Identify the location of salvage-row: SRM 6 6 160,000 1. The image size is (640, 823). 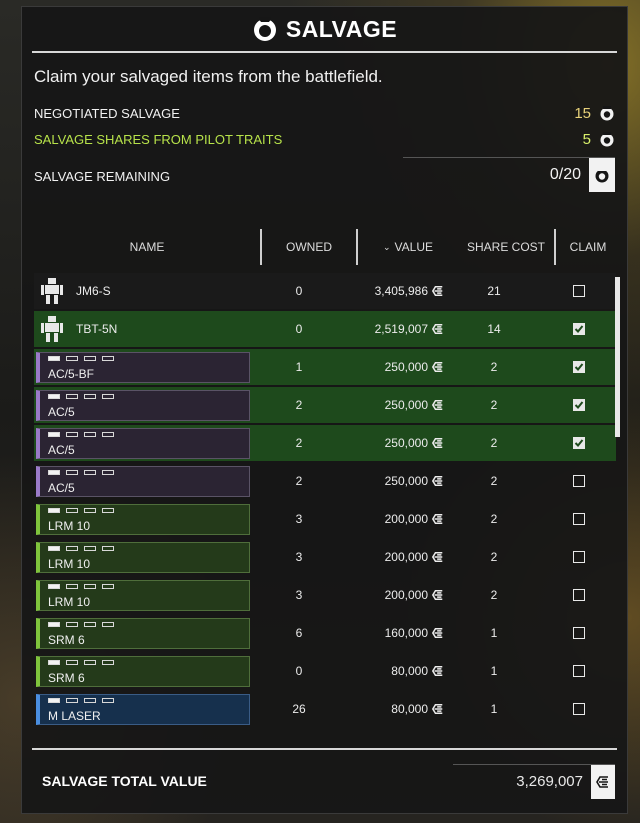
(325, 633).